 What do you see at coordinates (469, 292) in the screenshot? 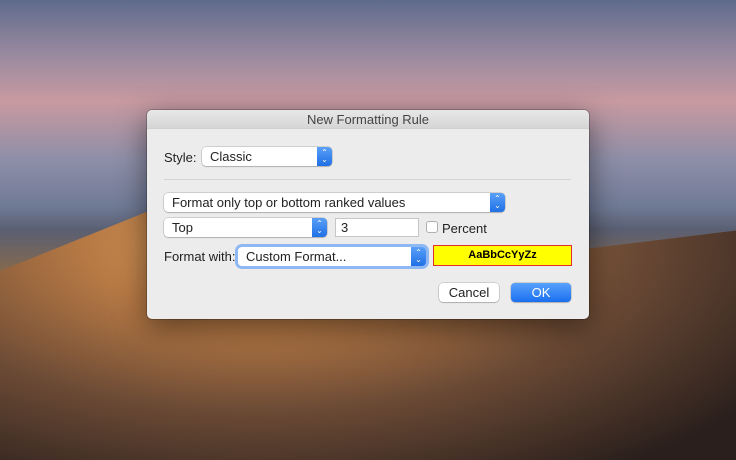
I see `cancel-button: Cancel` at bounding box center [469, 292].